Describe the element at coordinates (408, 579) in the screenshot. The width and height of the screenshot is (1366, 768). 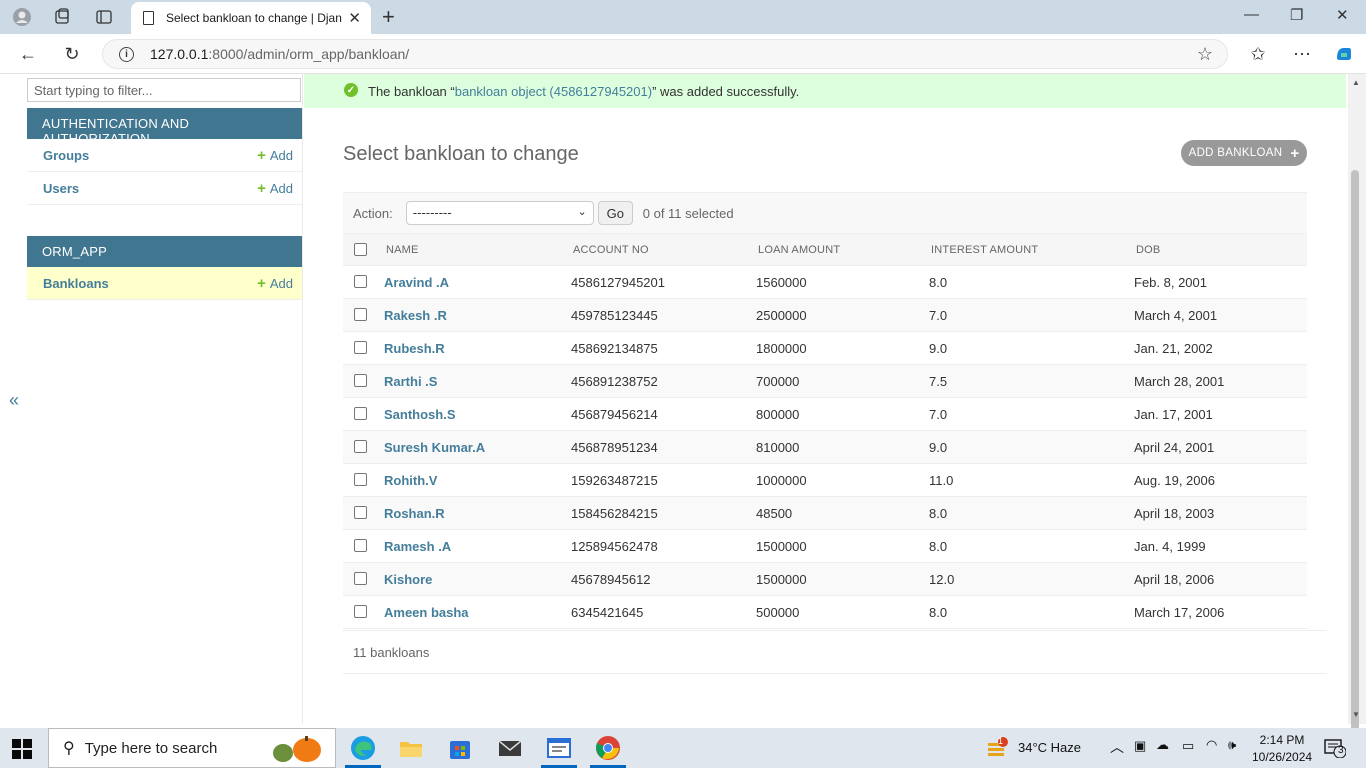
I see `cell-name: Kishore` at that location.